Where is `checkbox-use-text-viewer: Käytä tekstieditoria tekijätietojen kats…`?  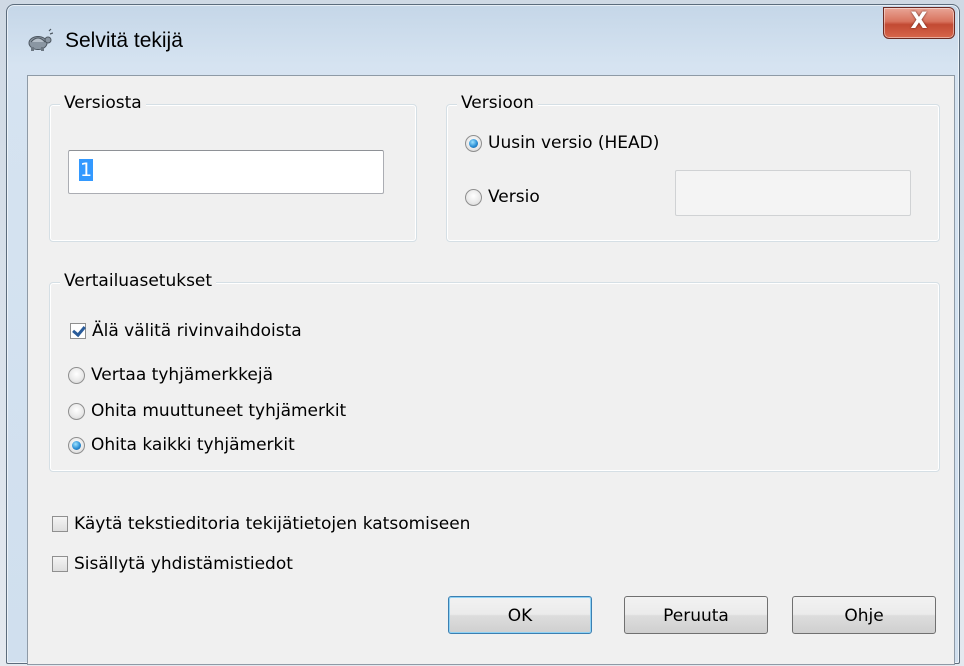
checkbox-use-text-viewer: Käytä tekstieditoria tekijätietojen kats… is located at coordinates (261, 524).